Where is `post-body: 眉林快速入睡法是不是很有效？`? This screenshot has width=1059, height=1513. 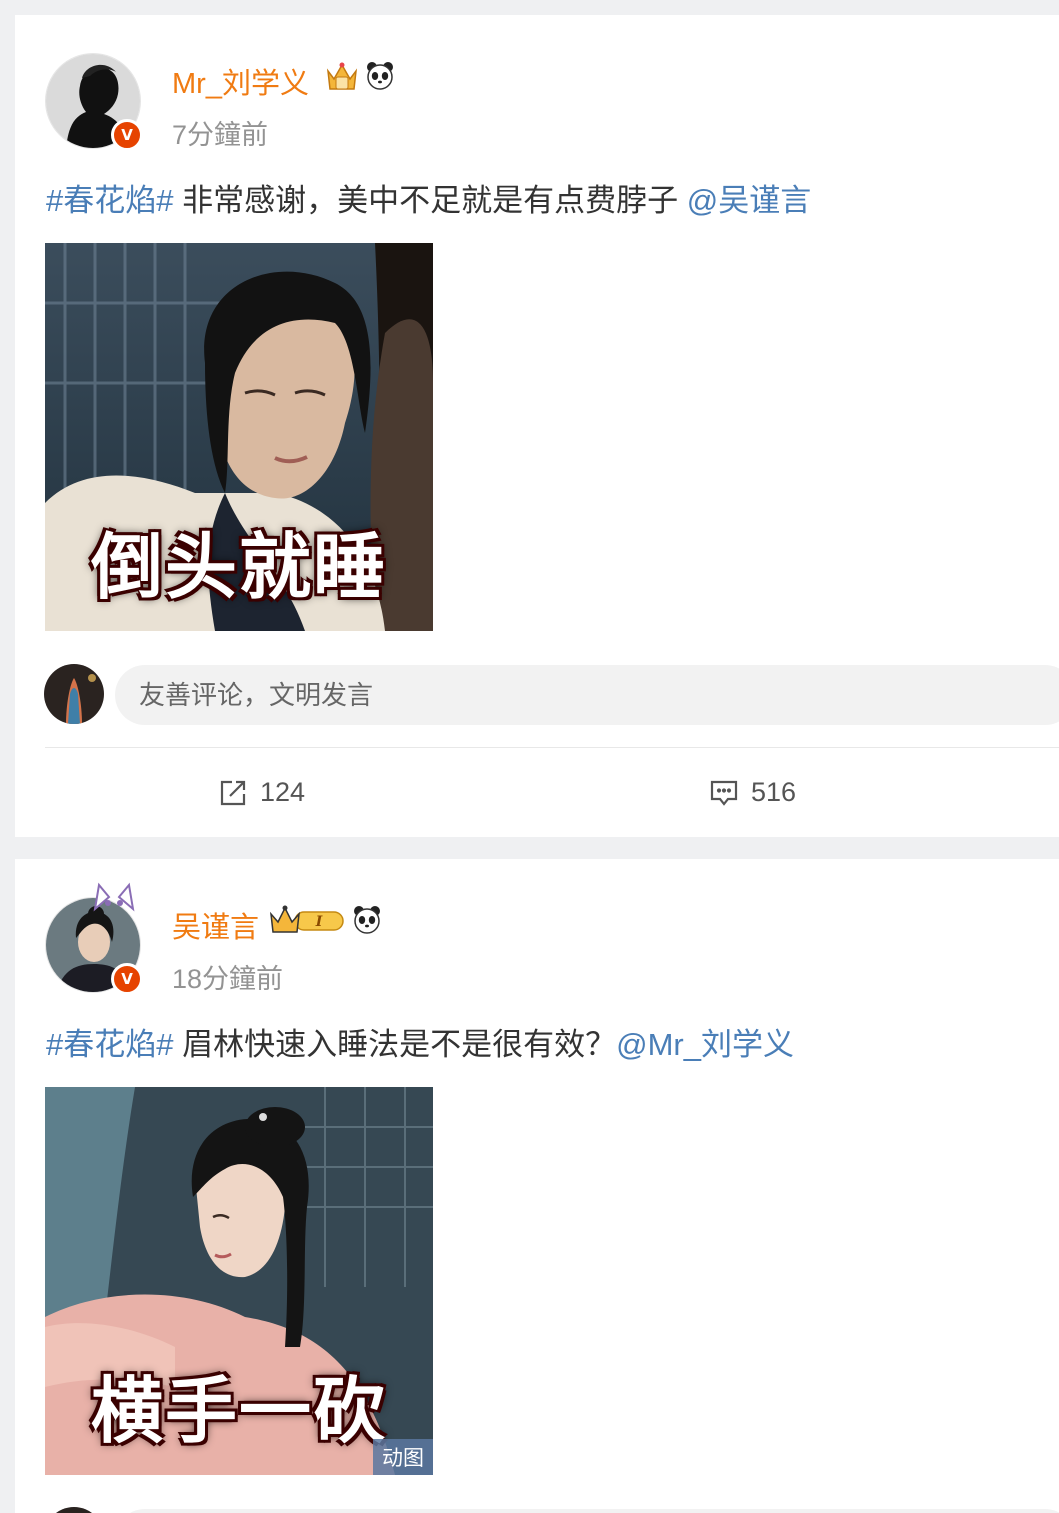
post-body: 眉林快速入睡法是不是很有效？ is located at coordinates (395, 1044).